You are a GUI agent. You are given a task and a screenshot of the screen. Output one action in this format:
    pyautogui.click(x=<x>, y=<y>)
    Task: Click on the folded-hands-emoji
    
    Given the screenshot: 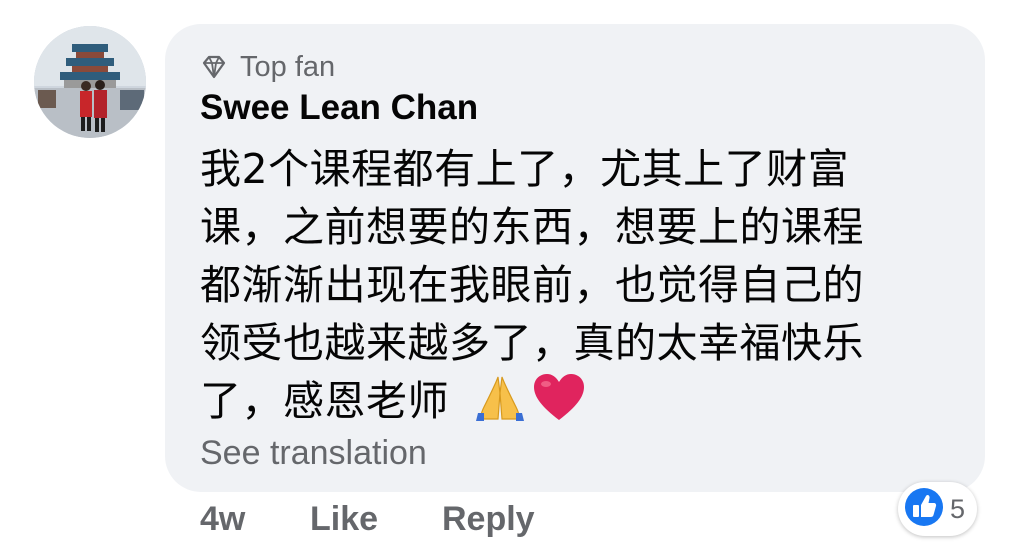 What is the action you would take?
    pyautogui.click(x=500, y=400)
    